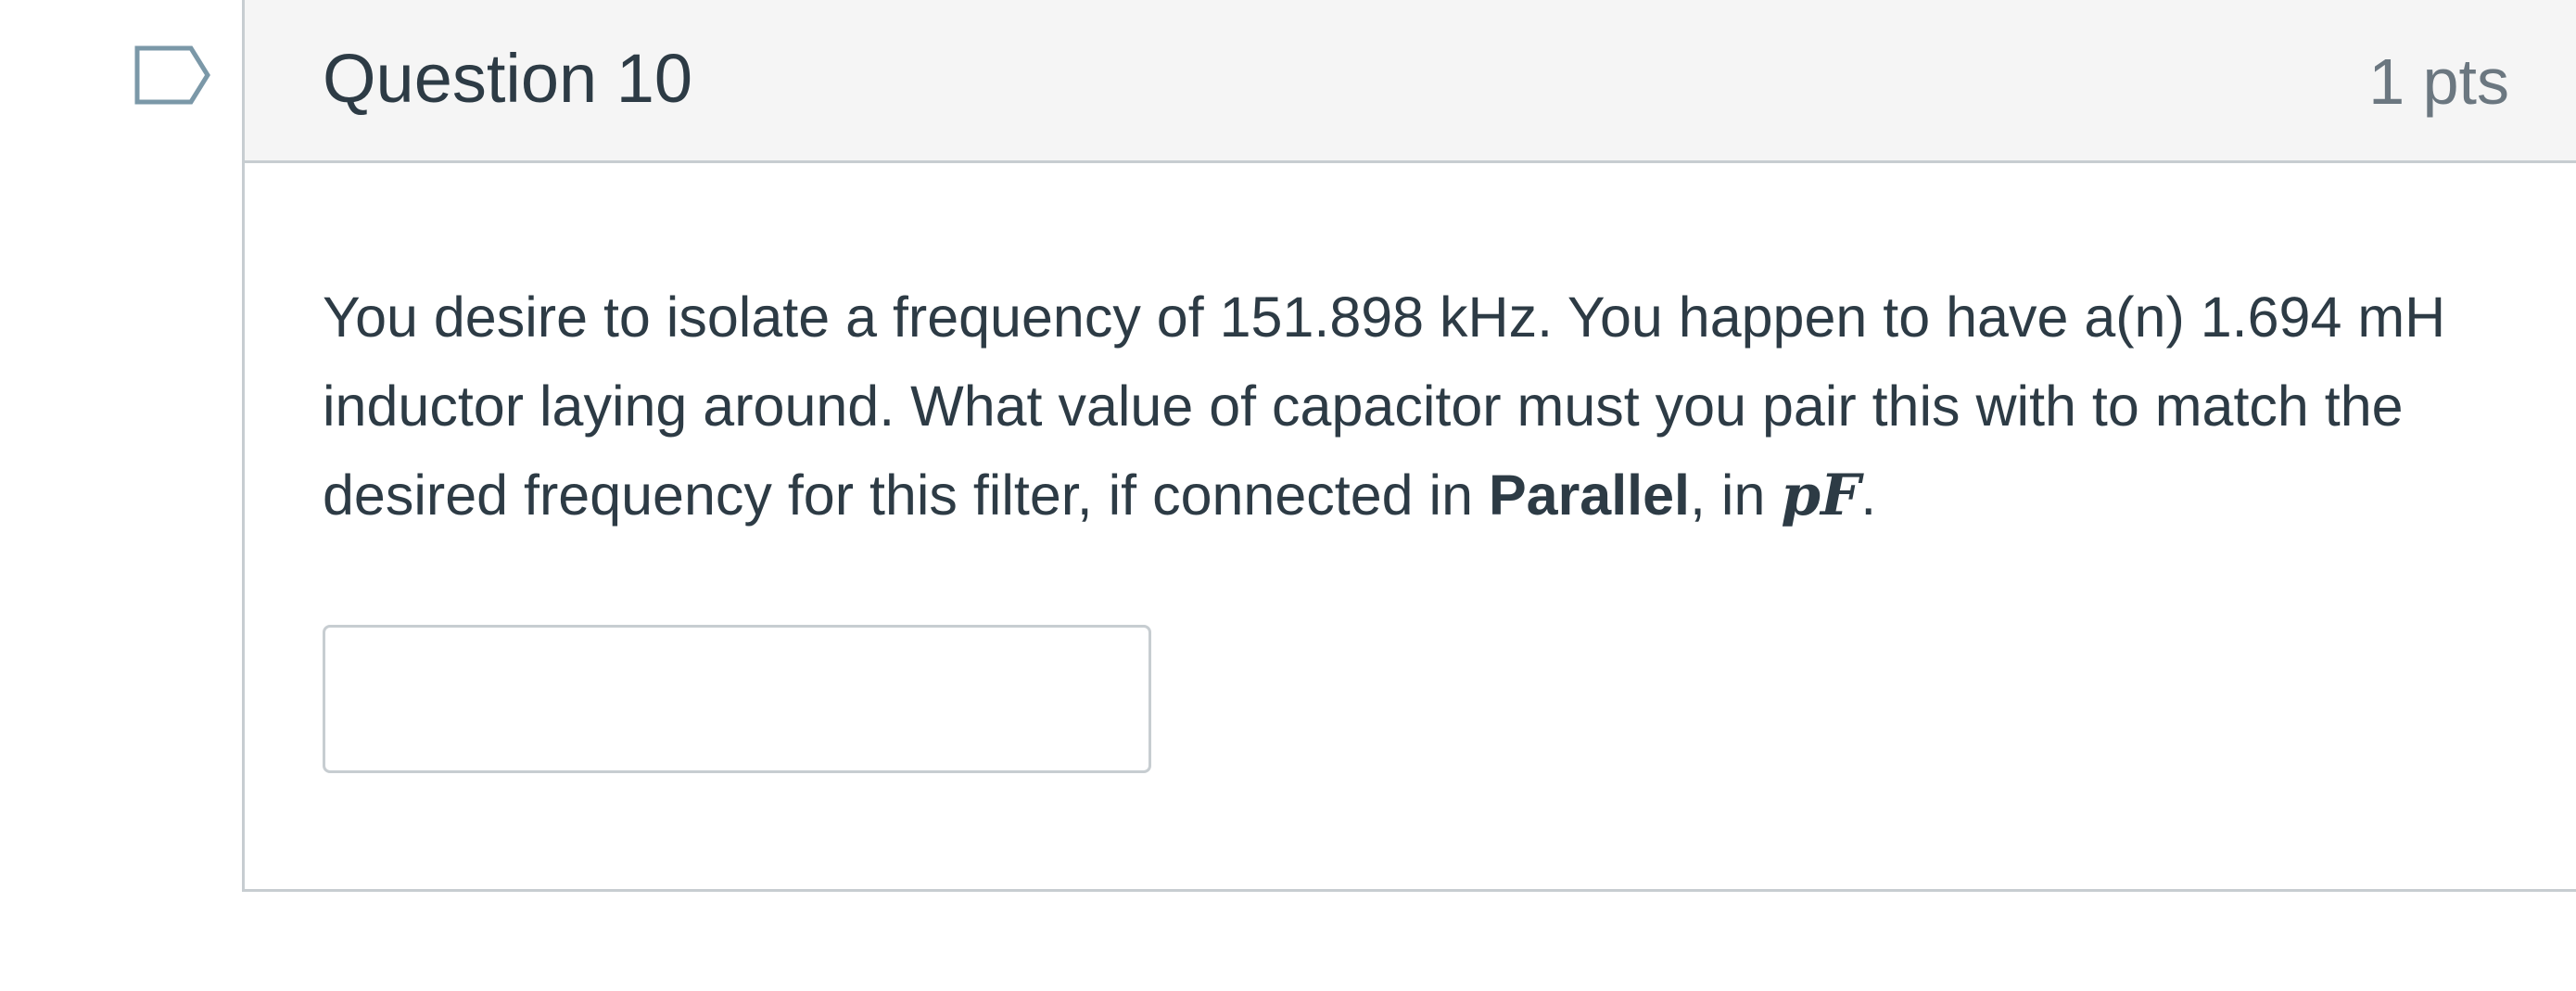 The width and height of the screenshot is (2576, 991). I want to click on connection-type-bold: Parallel, so click(1589, 495).